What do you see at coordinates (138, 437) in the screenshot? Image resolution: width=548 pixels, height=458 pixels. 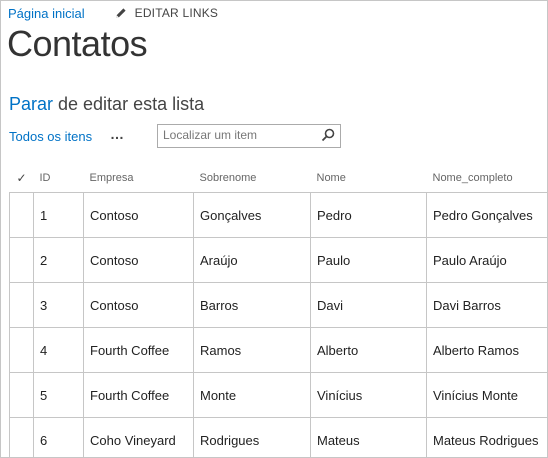 I see `cell-empresa: Coho Vineyard` at bounding box center [138, 437].